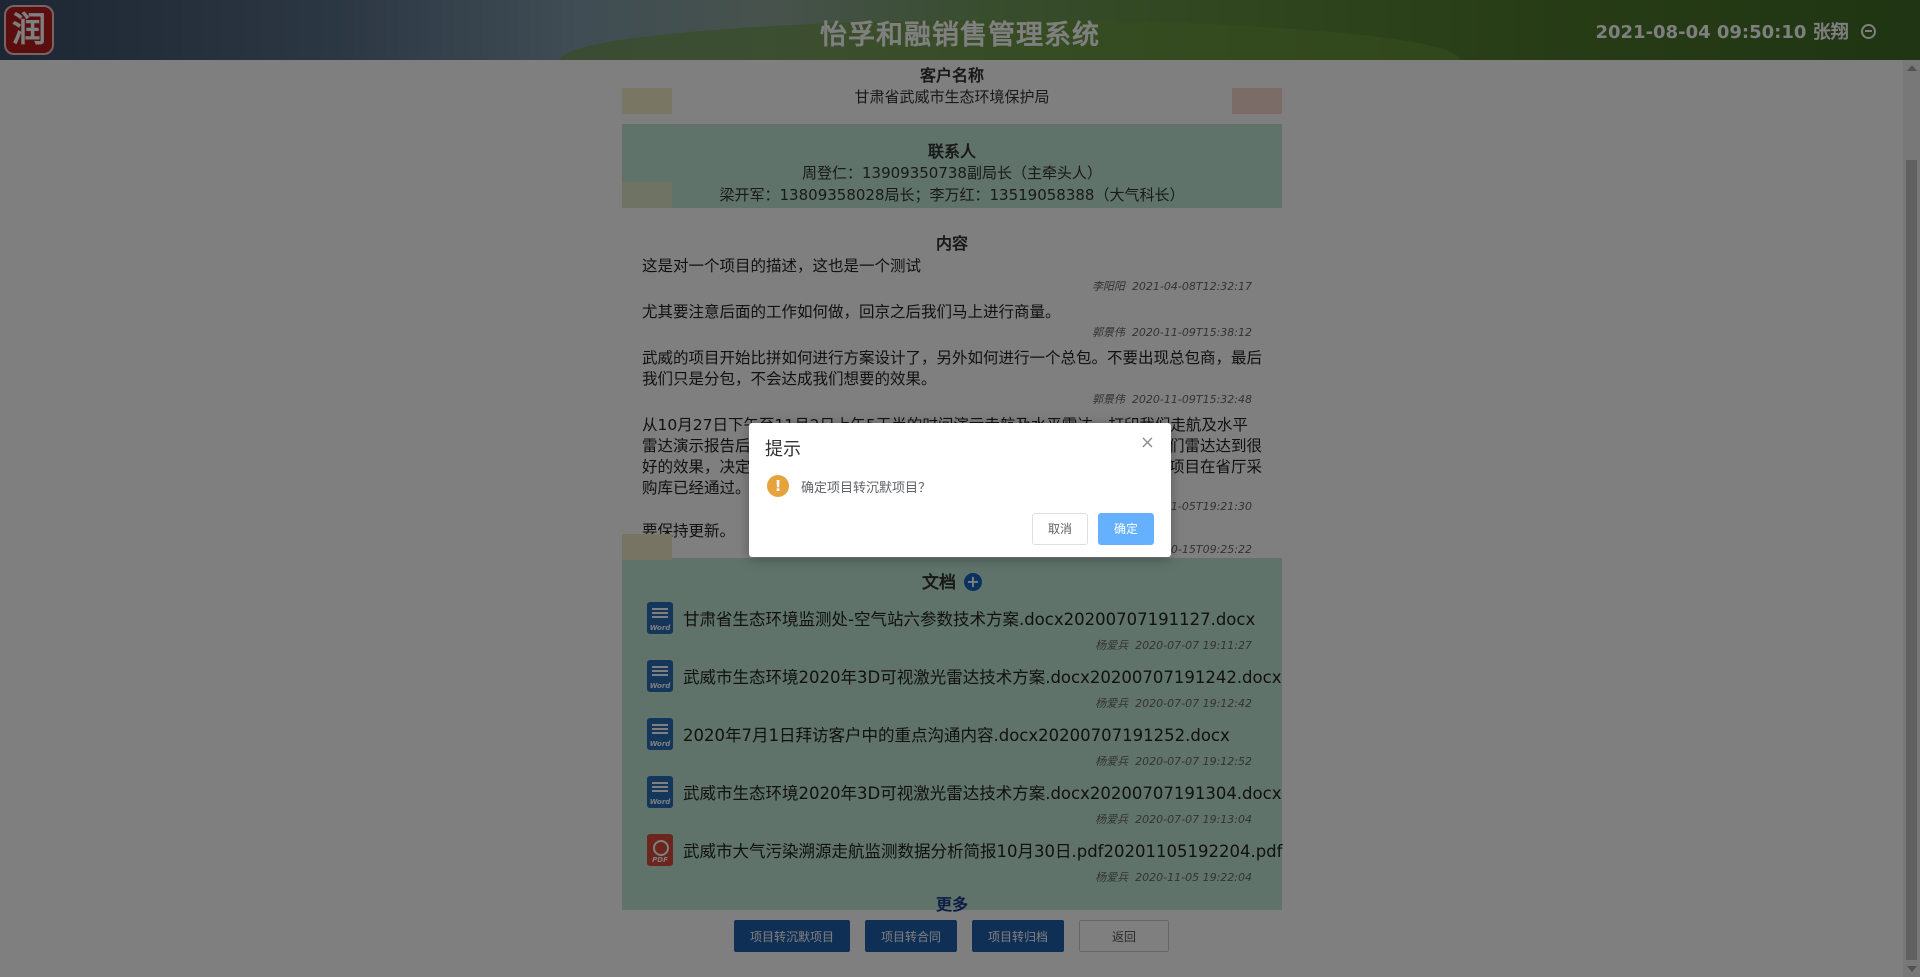  What do you see at coordinates (960, 490) in the screenshot?
I see `confirm-dialog: 提示 × ! 确定项目转沉默项目？ 取消 确定` at bounding box center [960, 490].